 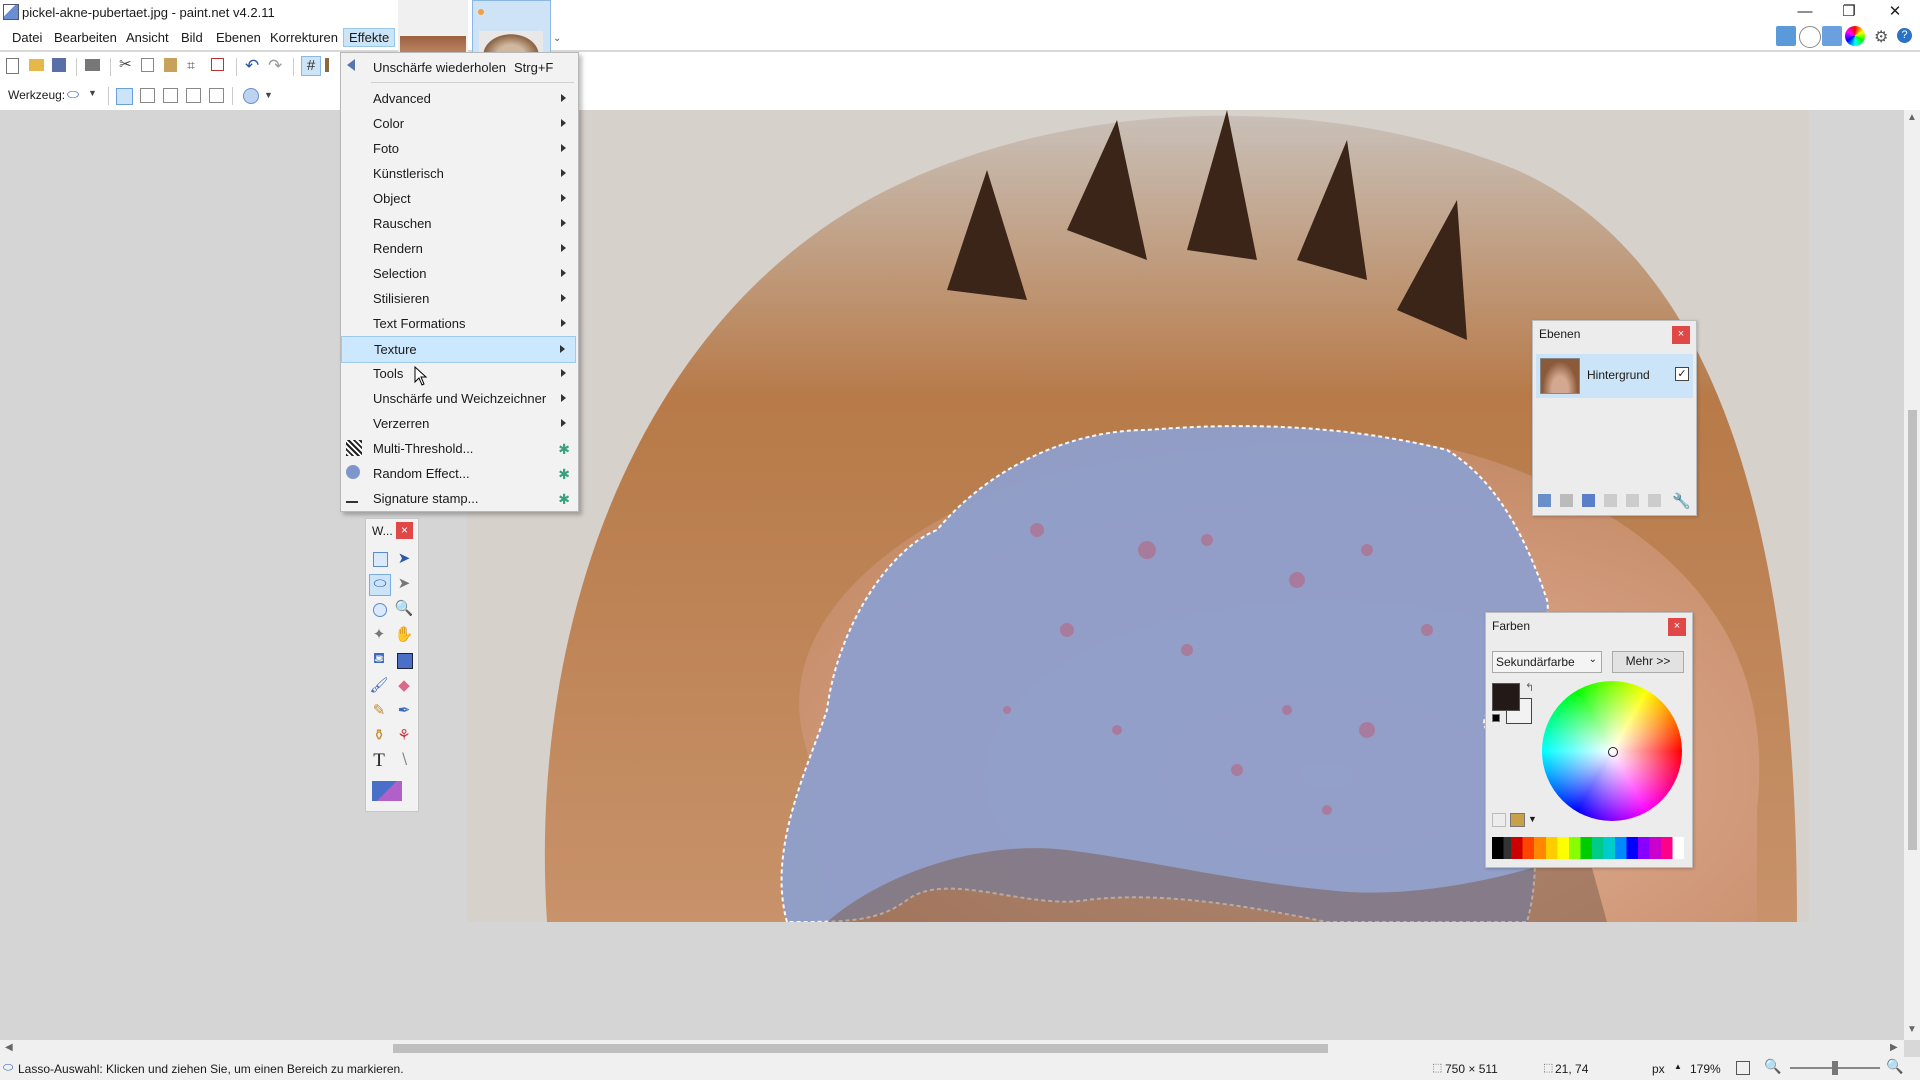 I want to click on antialiasing-dropdown-arrow-icon: ▼, so click(x=268, y=95).